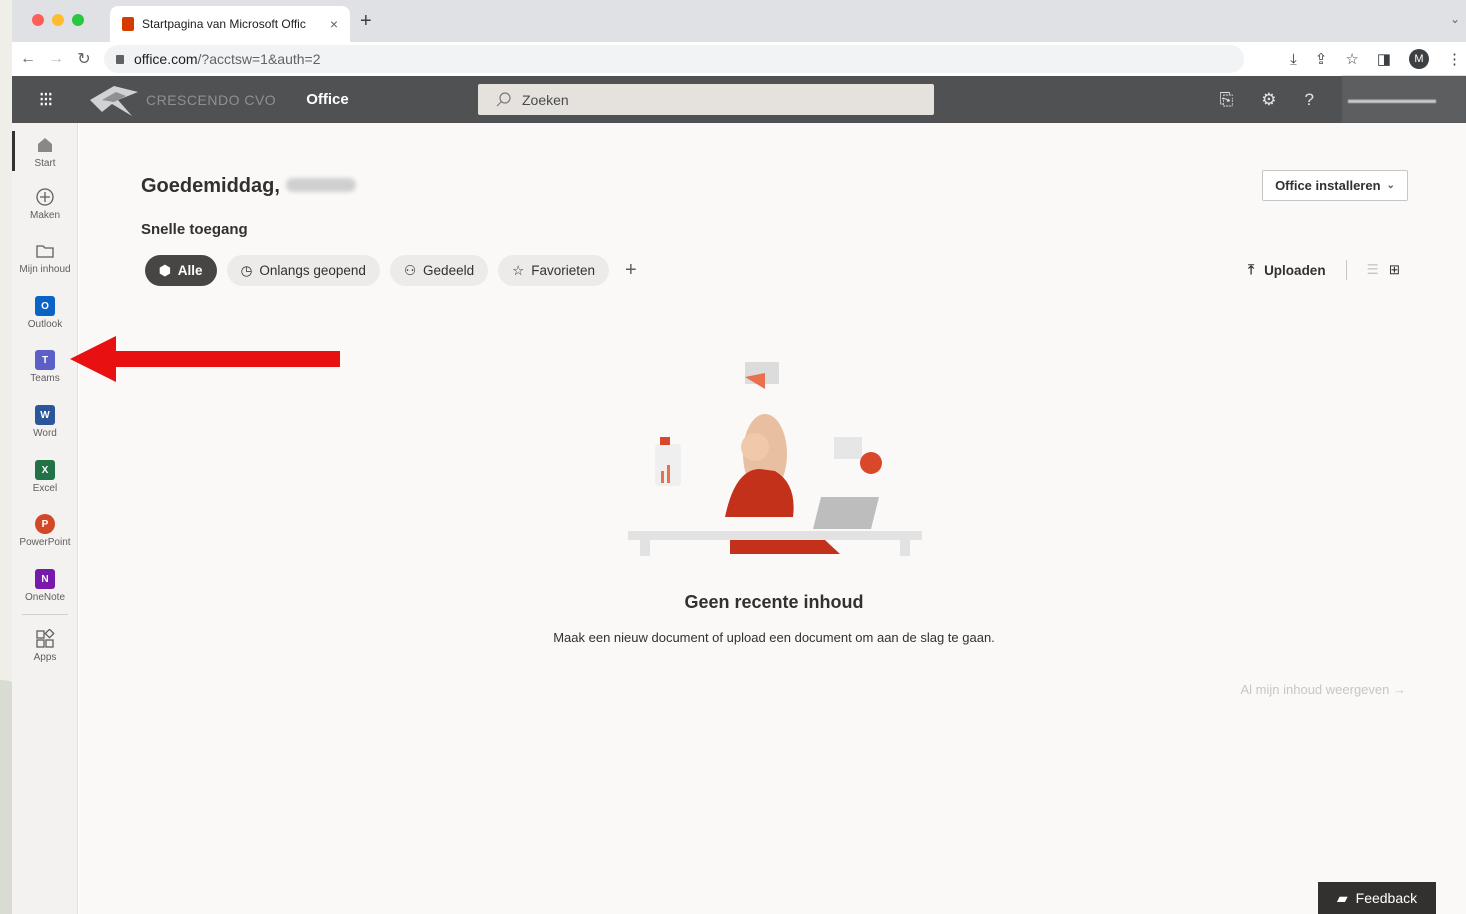  I want to click on search-input: Zoeken, so click(706, 99).